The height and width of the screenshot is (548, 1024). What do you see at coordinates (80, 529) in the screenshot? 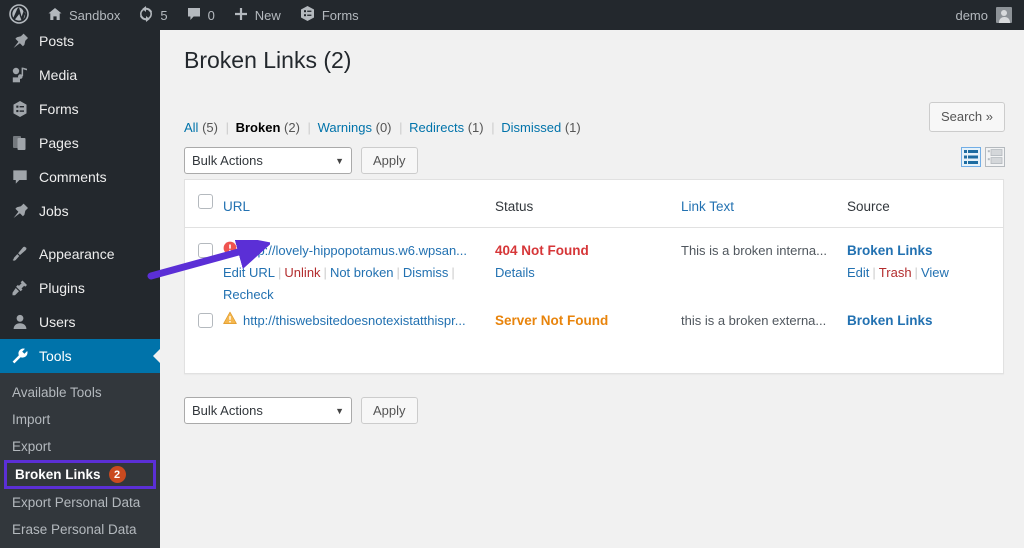
I see `sidebar-subitem-erase-personal-data: Erase Personal Data` at bounding box center [80, 529].